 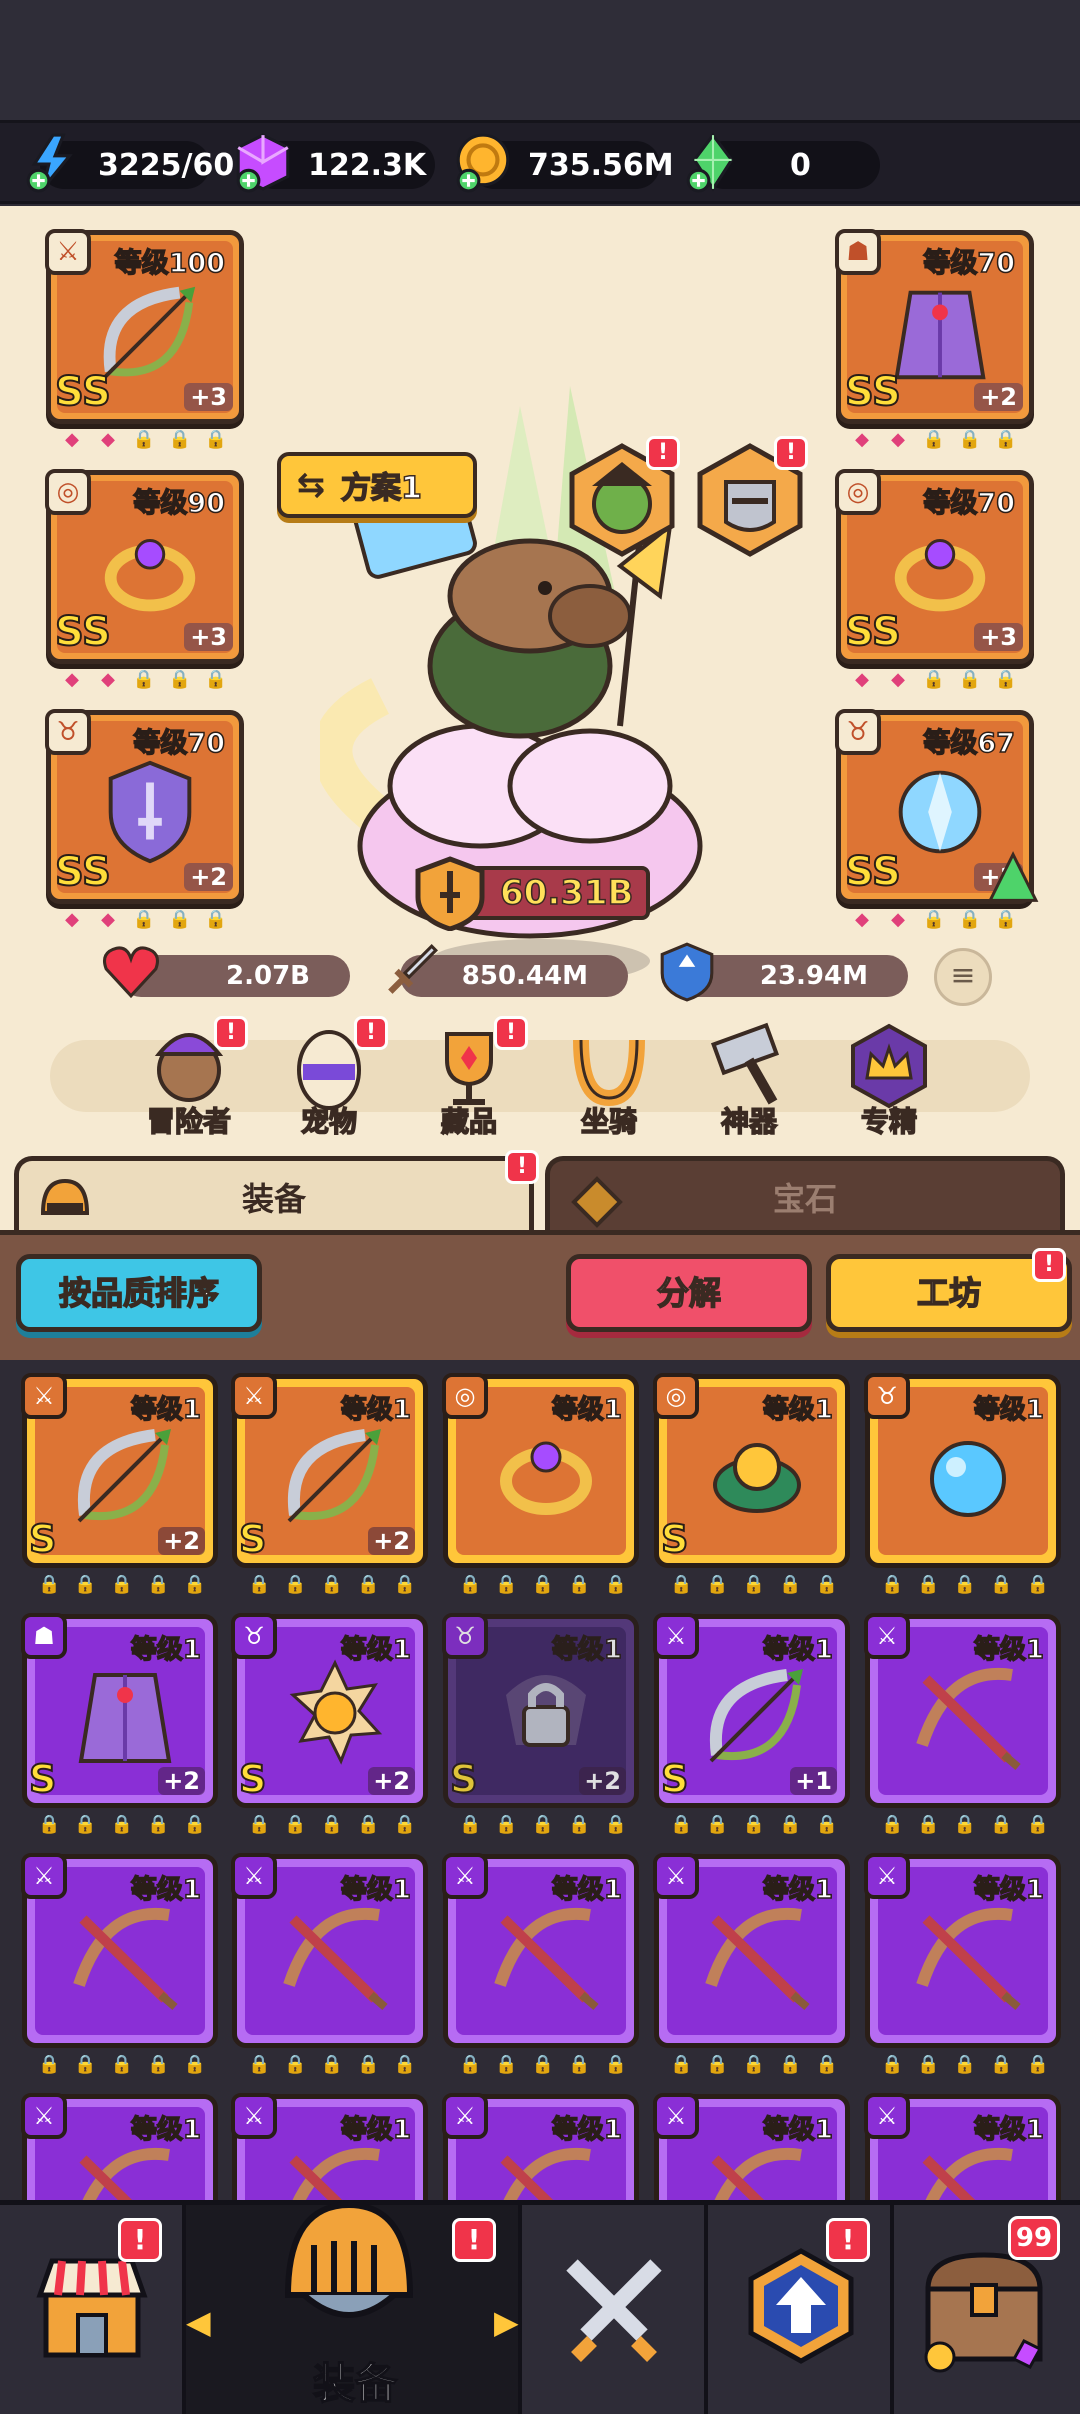 What do you see at coordinates (44, 1636) in the screenshot?
I see `armor-icon: ☗` at bounding box center [44, 1636].